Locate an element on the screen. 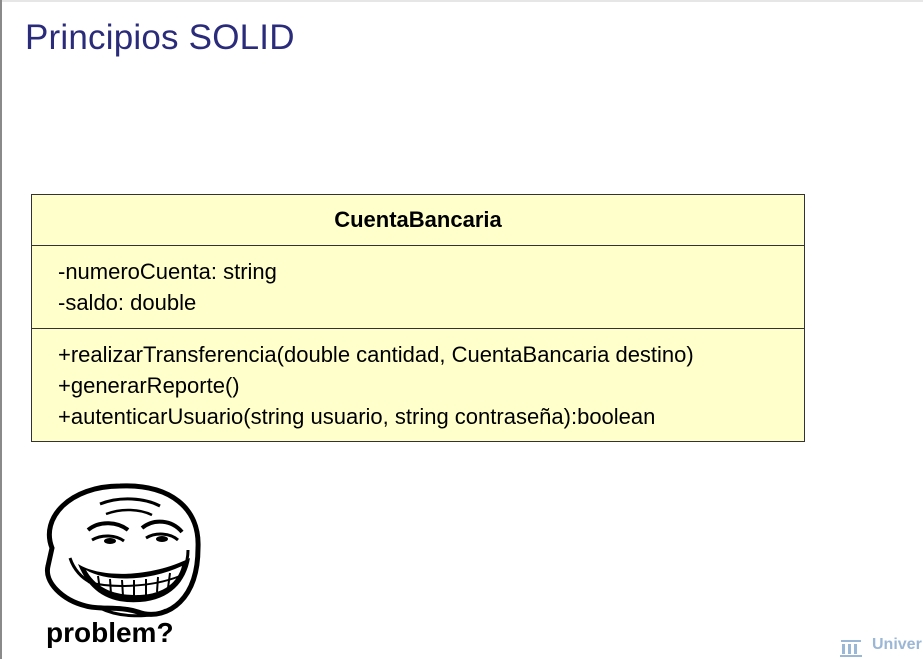 The height and width of the screenshot is (659, 923). left-border is located at coordinates (1, 329).